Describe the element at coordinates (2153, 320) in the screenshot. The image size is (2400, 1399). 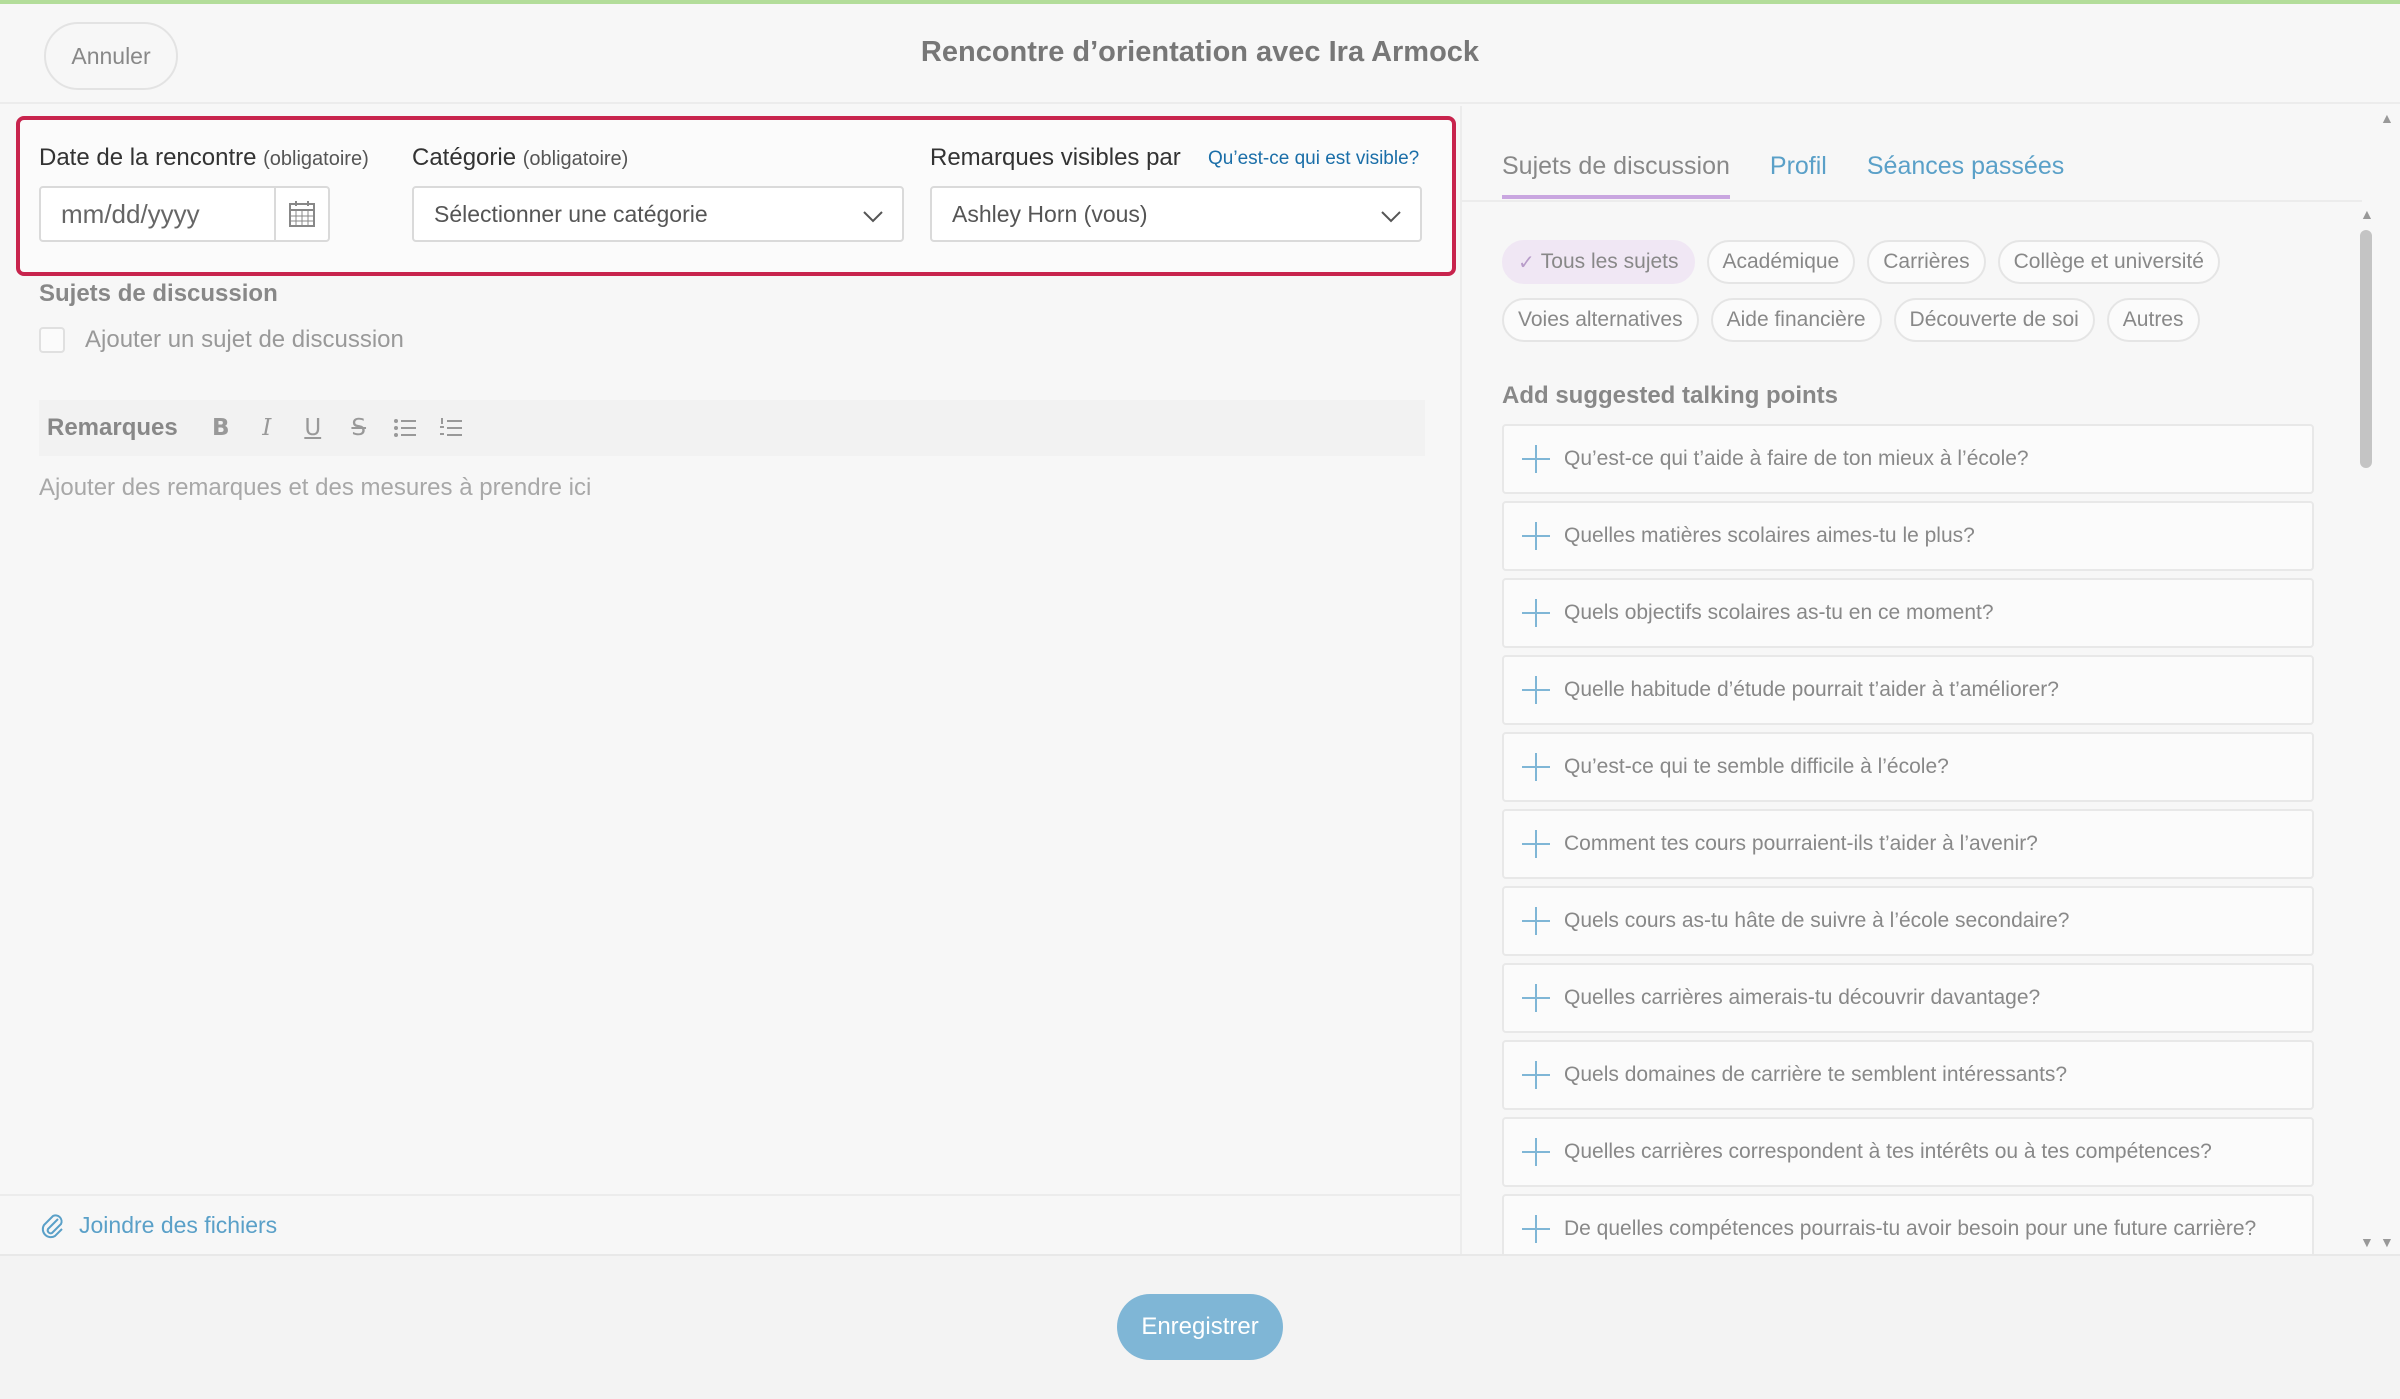
I see `chip-other: Autres` at that location.